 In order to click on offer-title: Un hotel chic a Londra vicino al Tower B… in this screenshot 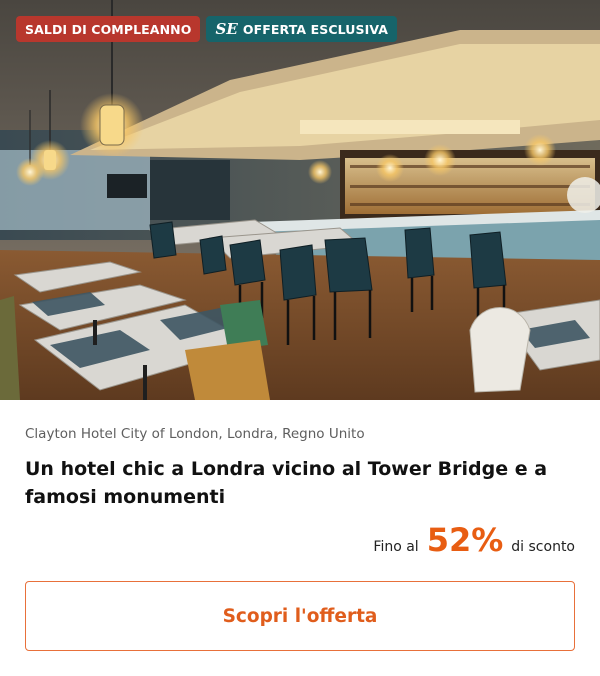, I will do `click(295, 483)`.